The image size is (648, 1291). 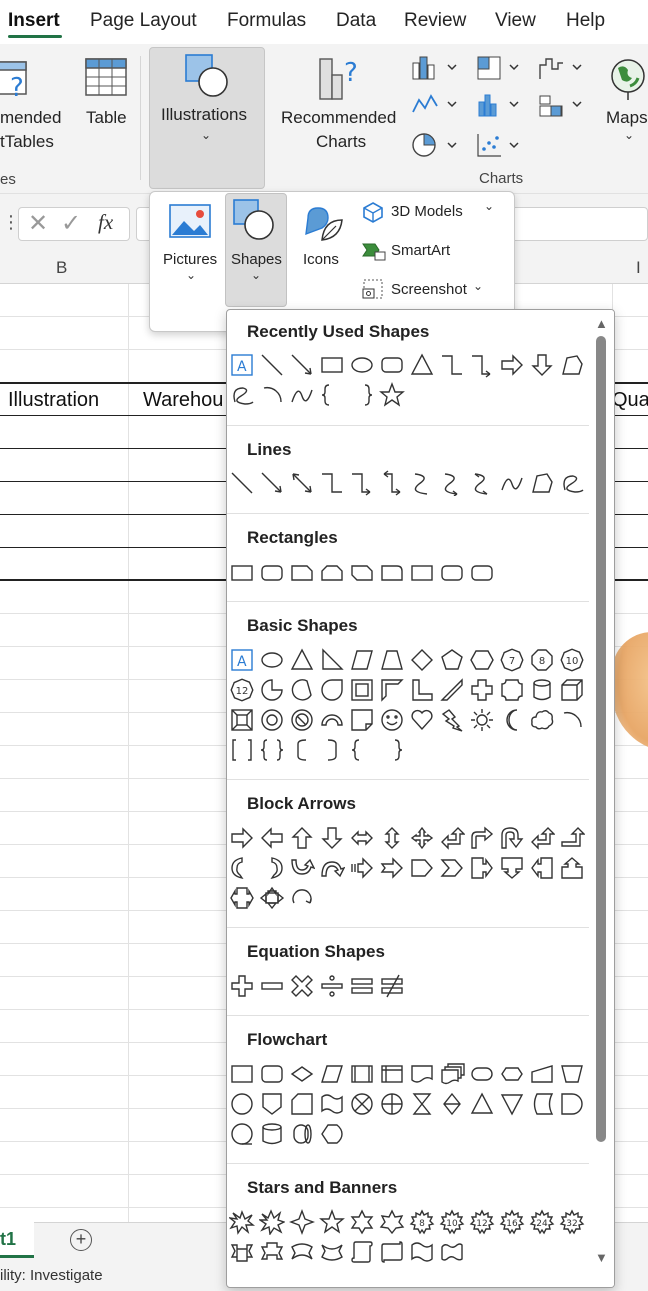 I want to click on not-equal-icon, so click(x=392, y=986).